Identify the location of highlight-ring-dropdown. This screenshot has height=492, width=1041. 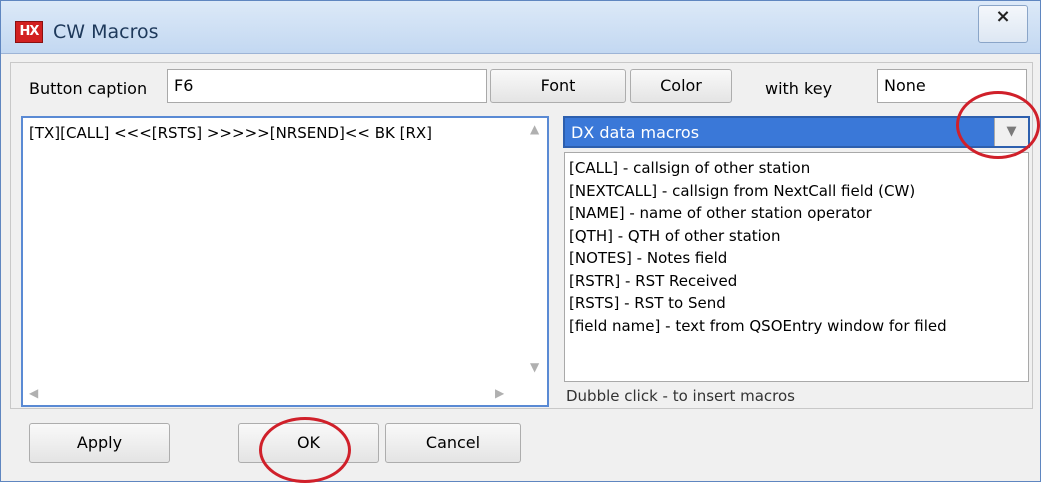
(998, 125).